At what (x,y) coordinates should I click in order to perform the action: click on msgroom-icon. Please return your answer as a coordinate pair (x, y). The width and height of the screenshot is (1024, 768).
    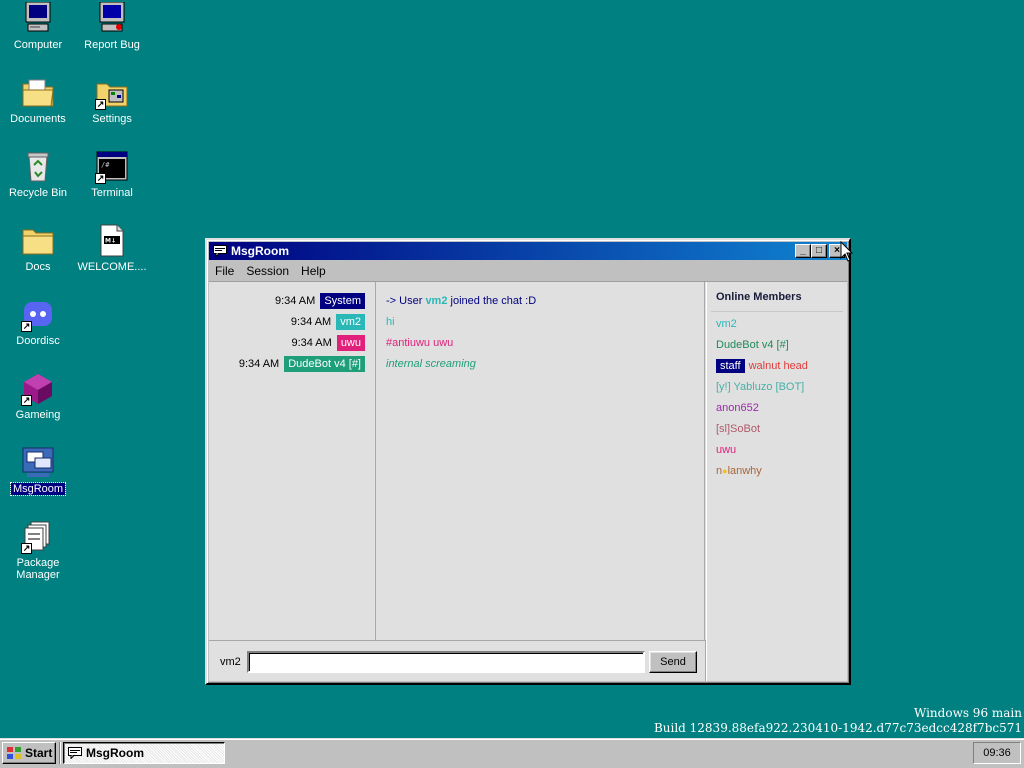
    Looking at the image, I should click on (38, 463).